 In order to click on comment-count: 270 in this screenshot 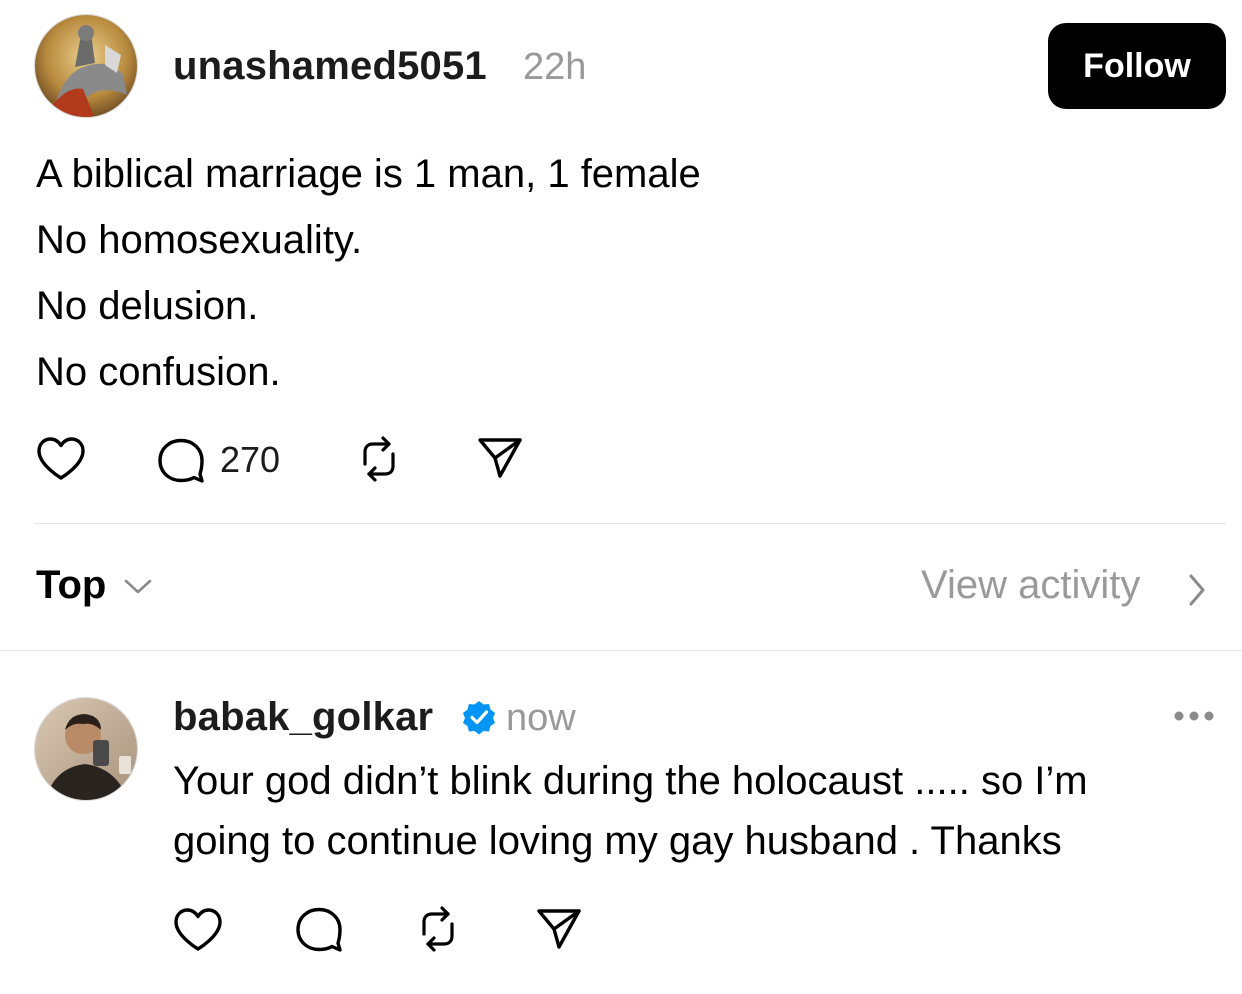, I will do `click(250, 459)`.